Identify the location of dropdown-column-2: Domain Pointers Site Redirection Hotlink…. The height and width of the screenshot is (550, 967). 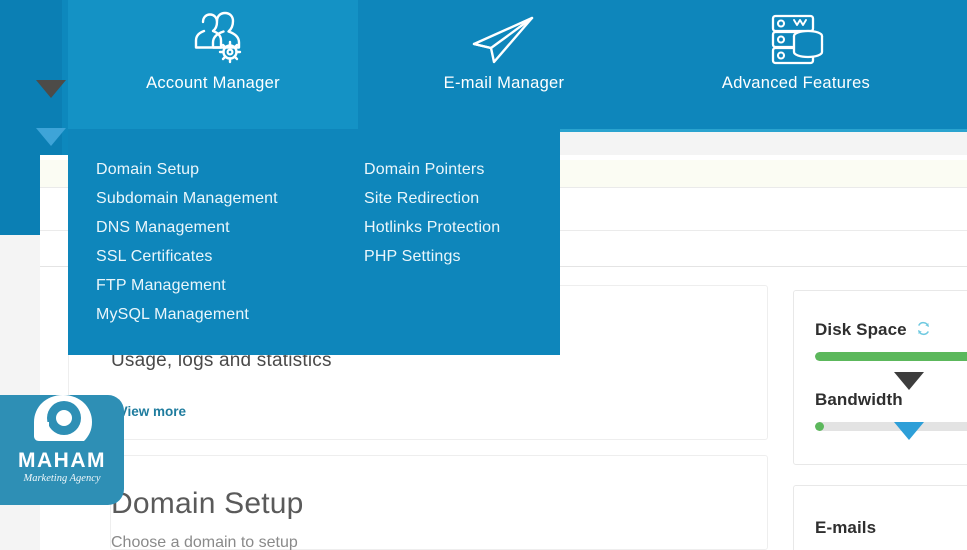
(432, 213).